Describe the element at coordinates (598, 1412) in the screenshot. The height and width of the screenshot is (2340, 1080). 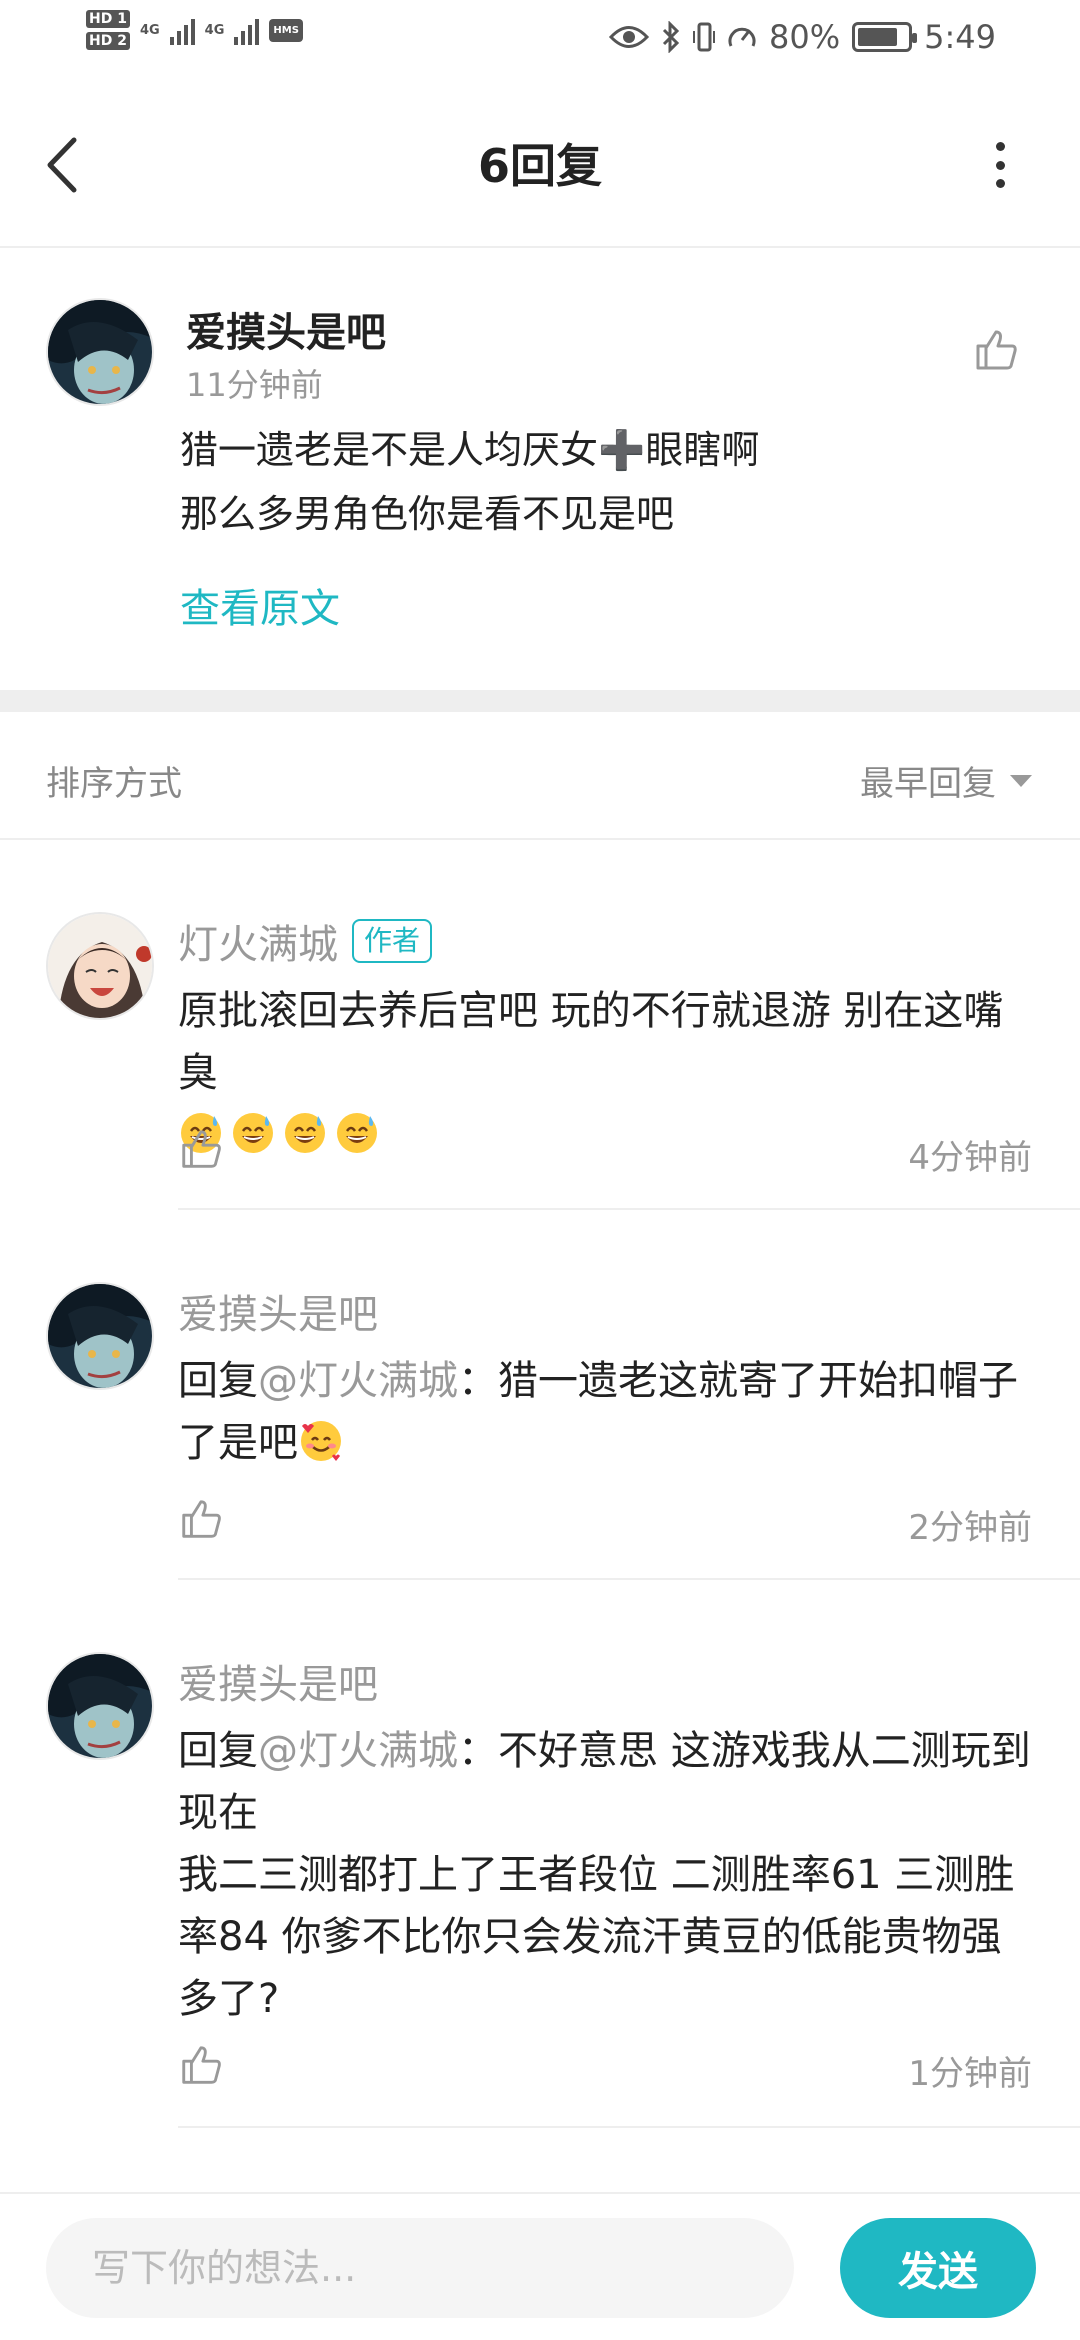
I see `reply-text: 回复@灯火满城：猎一遗老这就寄了开始扣帽子了是吧` at that location.